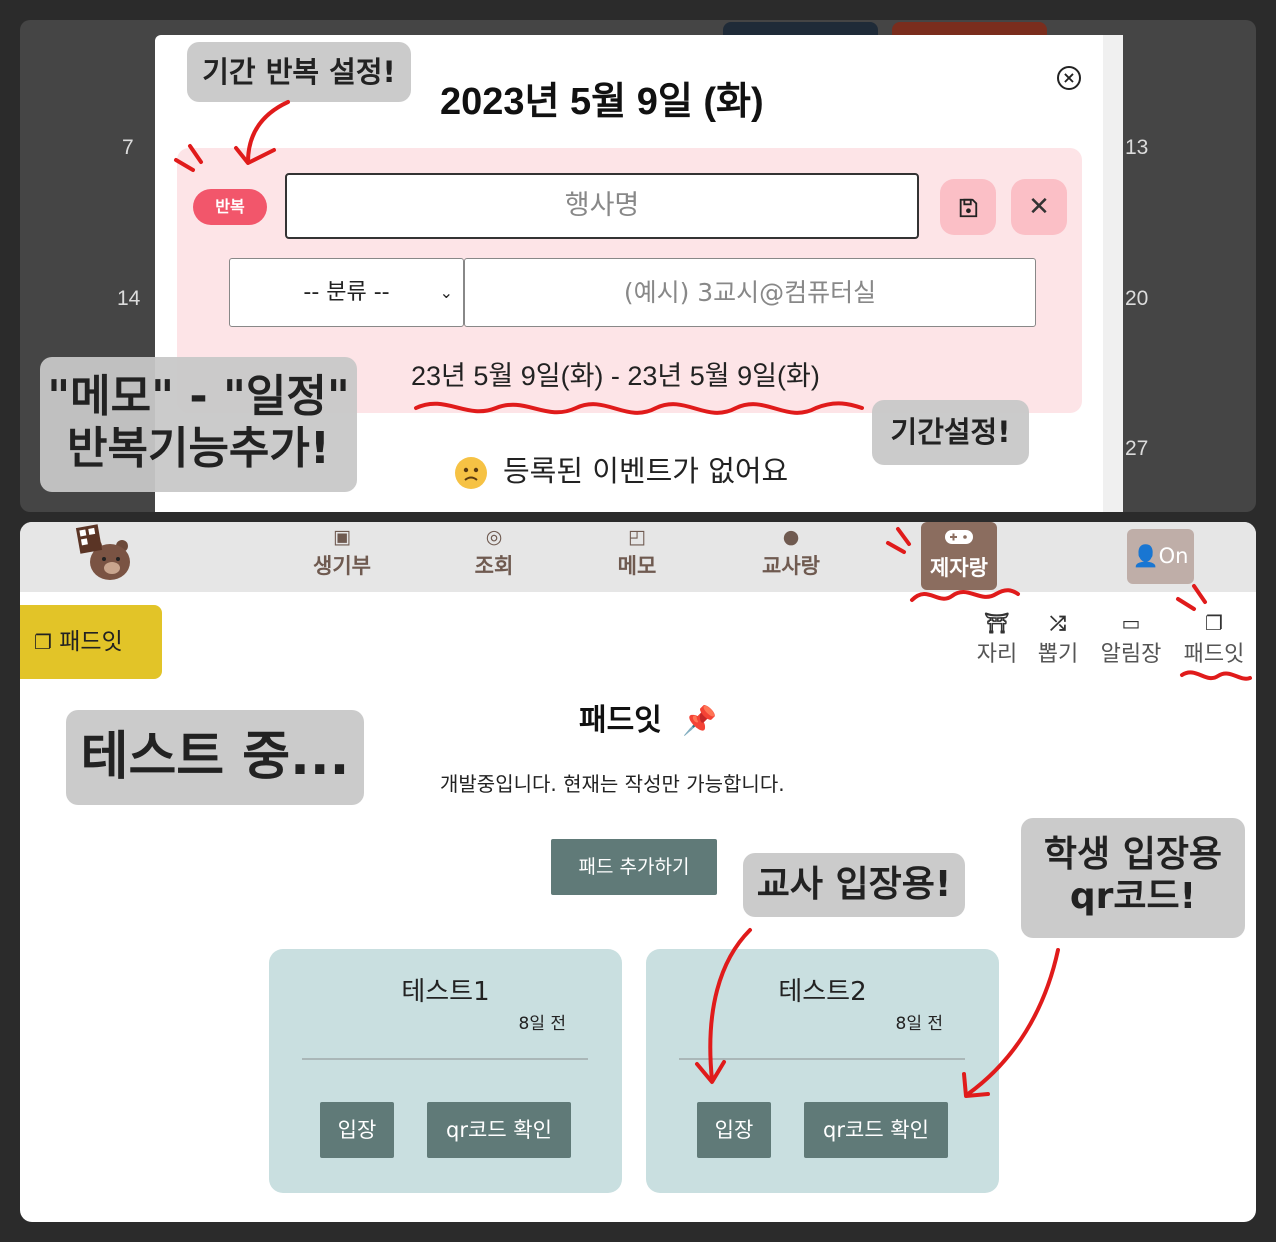  What do you see at coordinates (976, 1085) in the screenshot?
I see `arrow-student-head` at bounding box center [976, 1085].